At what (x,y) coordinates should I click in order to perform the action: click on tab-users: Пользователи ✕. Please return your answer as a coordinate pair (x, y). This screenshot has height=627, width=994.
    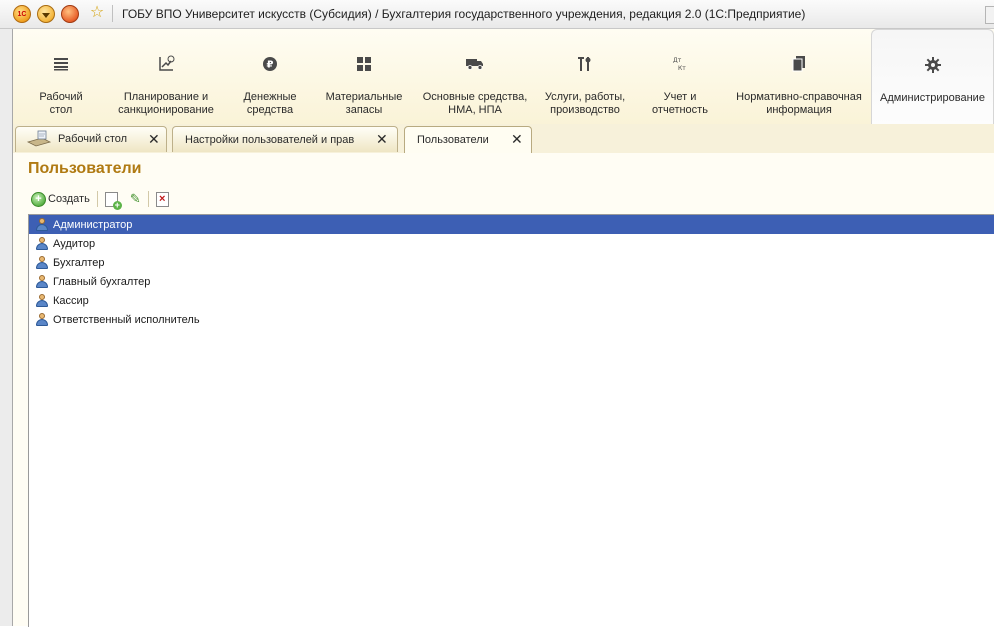
    Looking at the image, I should click on (468, 140).